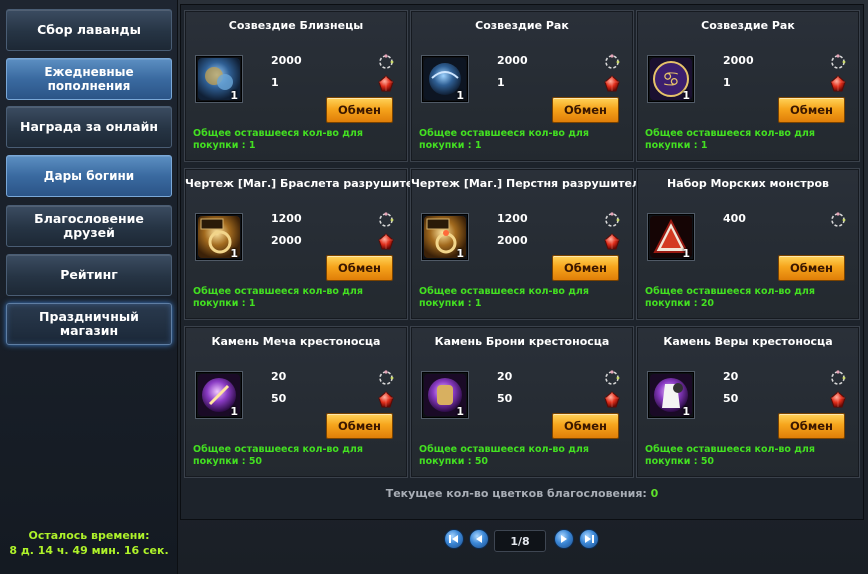  I want to click on last-page-button, so click(589, 539).